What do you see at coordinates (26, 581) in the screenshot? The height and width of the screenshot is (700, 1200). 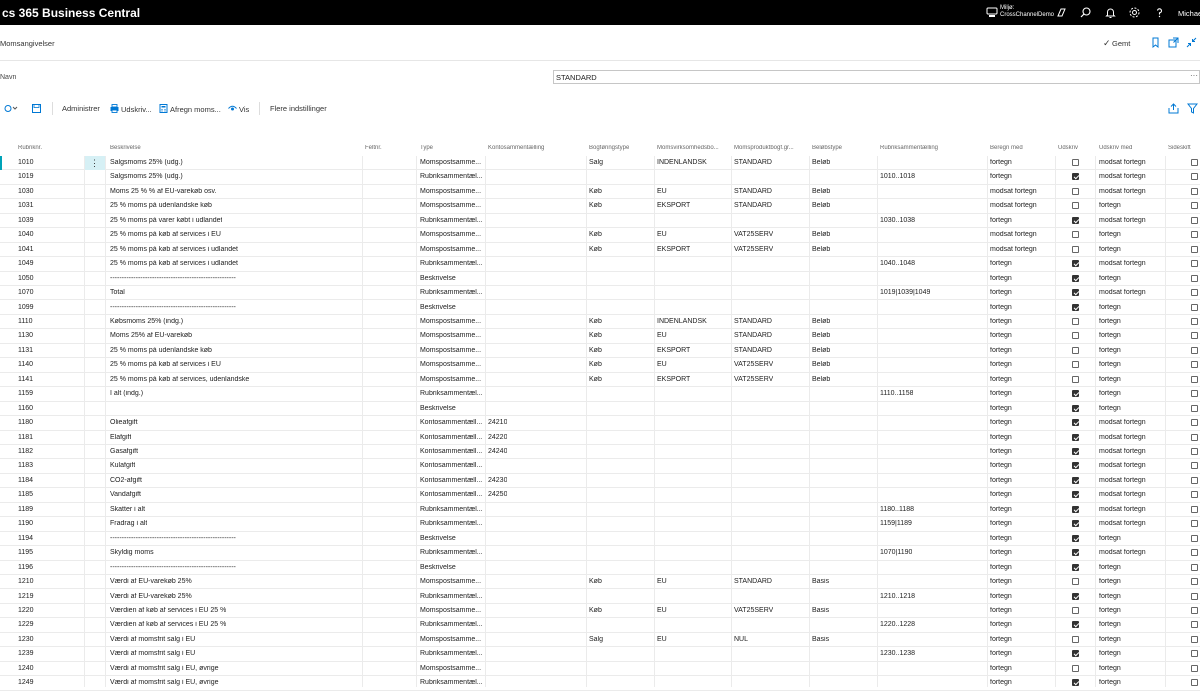 I see `col-rubriknr-cell: 1210` at bounding box center [26, 581].